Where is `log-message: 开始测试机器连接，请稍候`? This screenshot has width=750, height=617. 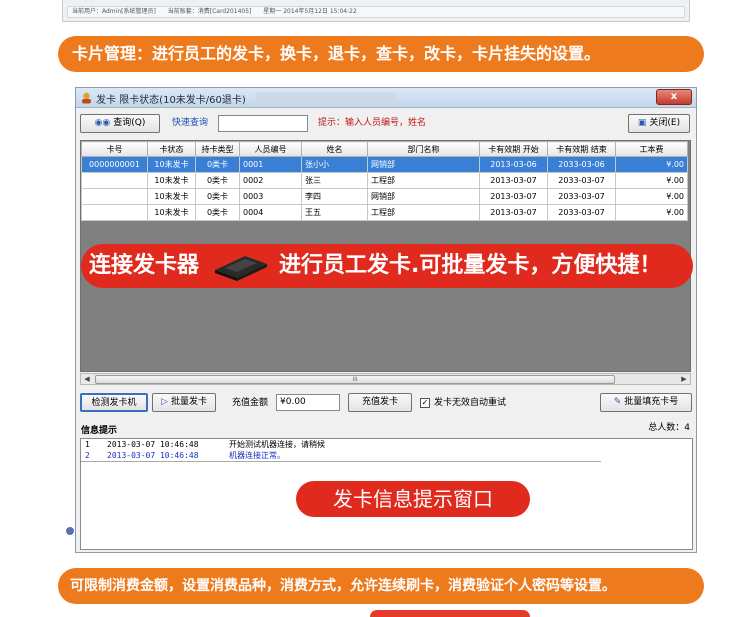
log-message: 开始测试机器连接，请稍候 is located at coordinates (277, 444).